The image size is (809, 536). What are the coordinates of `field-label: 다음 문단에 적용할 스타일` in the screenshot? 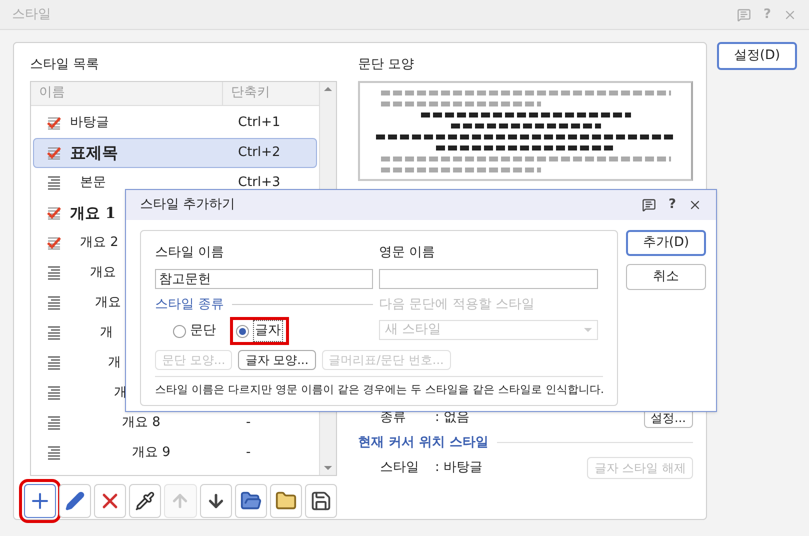 It's located at (457, 305).